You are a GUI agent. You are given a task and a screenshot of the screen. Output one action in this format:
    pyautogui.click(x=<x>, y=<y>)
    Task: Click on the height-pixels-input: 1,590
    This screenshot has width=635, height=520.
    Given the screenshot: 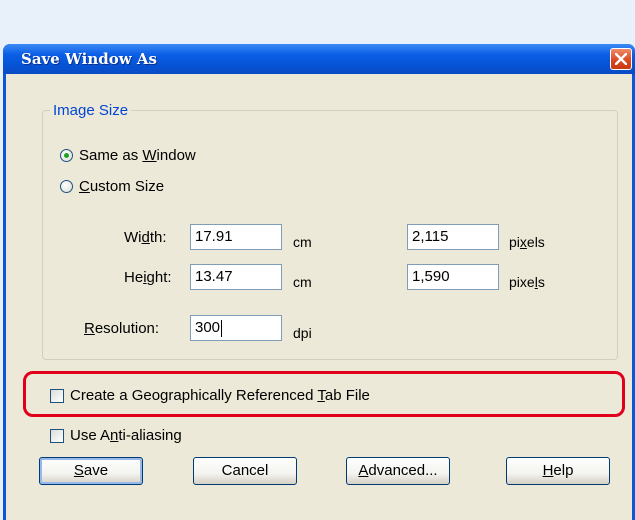 What is the action you would take?
    pyautogui.click(x=453, y=277)
    